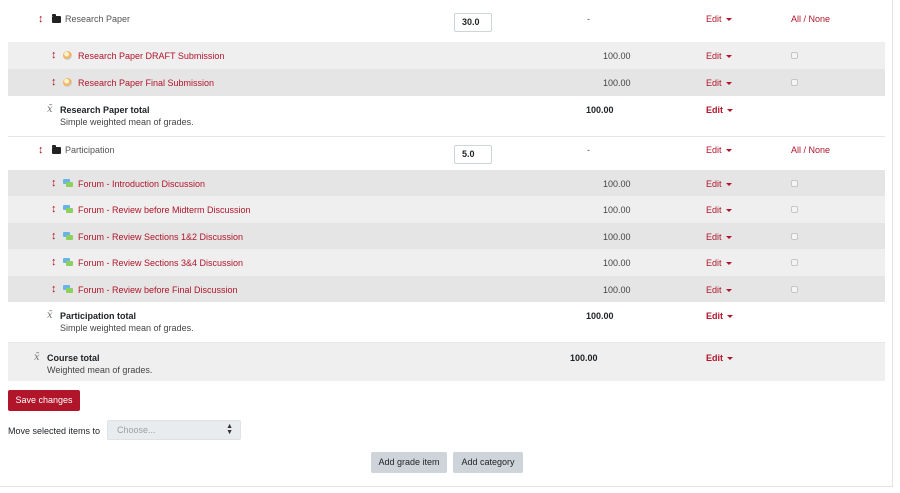 This screenshot has height=493, width=900. Describe the element at coordinates (160, 263) in the screenshot. I see `grade-item-link: Forum - Review Sections 3&4 Discussion` at that location.